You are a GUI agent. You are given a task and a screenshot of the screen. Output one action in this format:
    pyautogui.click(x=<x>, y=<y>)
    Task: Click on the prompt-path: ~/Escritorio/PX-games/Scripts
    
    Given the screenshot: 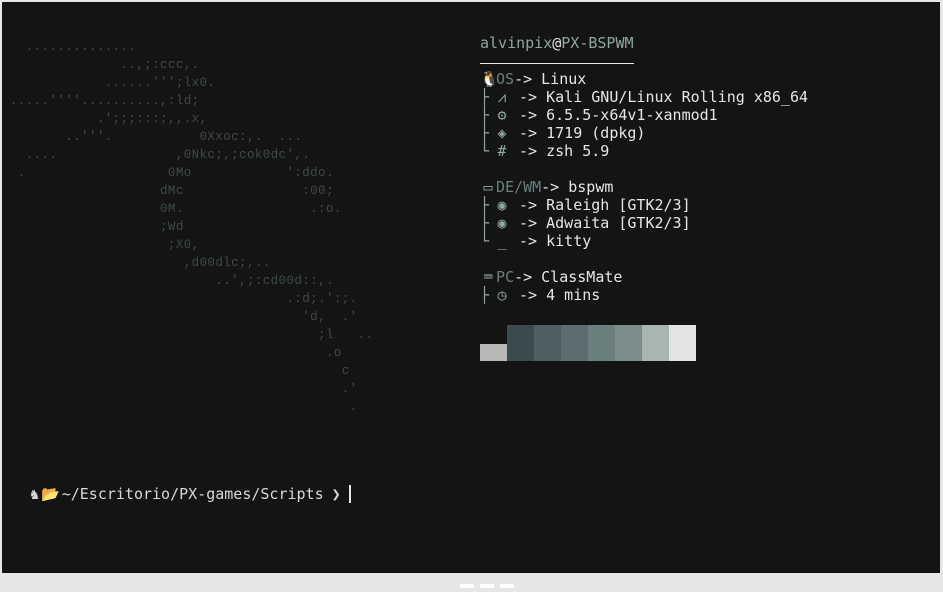 What is the action you would take?
    pyautogui.click(x=192, y=494)
    